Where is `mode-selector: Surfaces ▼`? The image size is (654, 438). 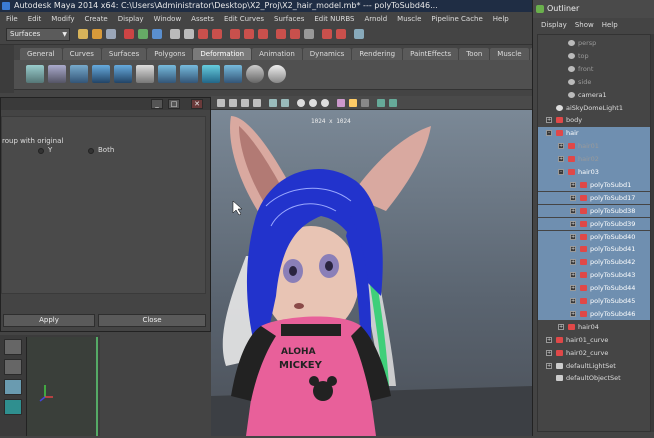
mode-selector: Surfaces ▼ is located at coordinates (38, 34).